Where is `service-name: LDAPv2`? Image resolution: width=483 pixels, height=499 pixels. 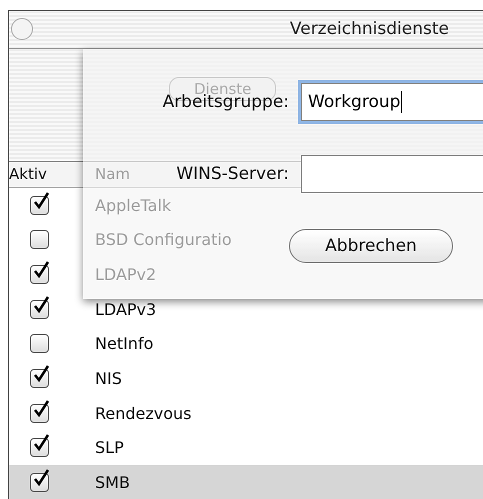 service-name: LDAPv2 is located at coordinates (125, 274).